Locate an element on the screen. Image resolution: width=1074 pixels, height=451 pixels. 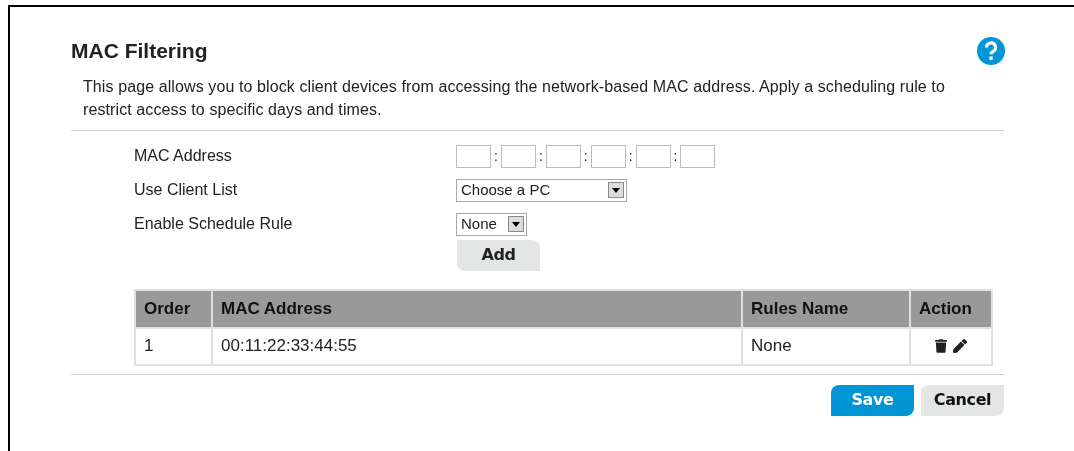
dropdown-select: None is located at coordinates (491, 224).